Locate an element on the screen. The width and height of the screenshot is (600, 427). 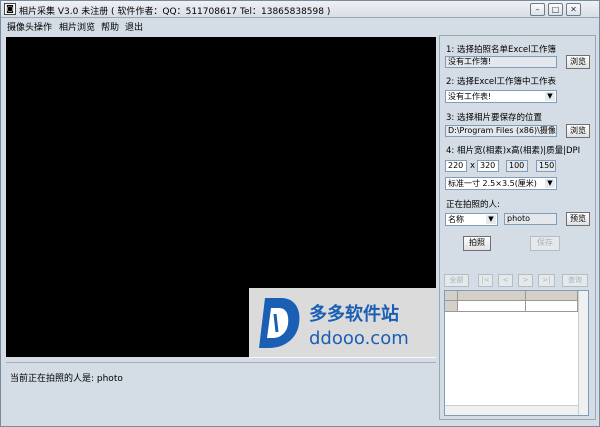
nav-prev-button: < is located at coordinates (505, 280).